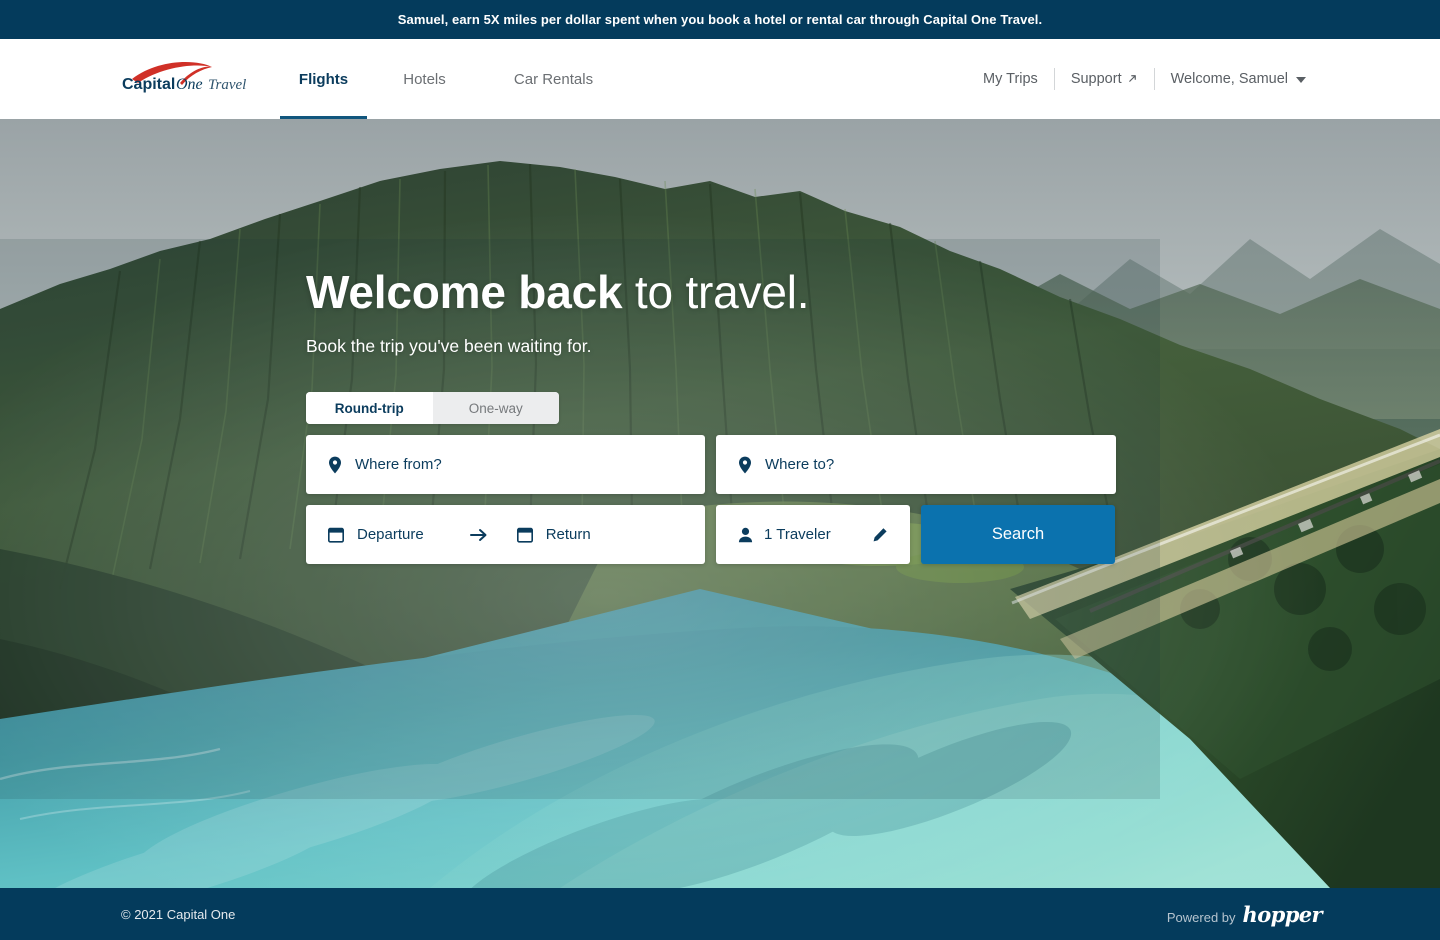 The image size is (1440, 940). I want to click on pencil-icon, so click(880, 535).